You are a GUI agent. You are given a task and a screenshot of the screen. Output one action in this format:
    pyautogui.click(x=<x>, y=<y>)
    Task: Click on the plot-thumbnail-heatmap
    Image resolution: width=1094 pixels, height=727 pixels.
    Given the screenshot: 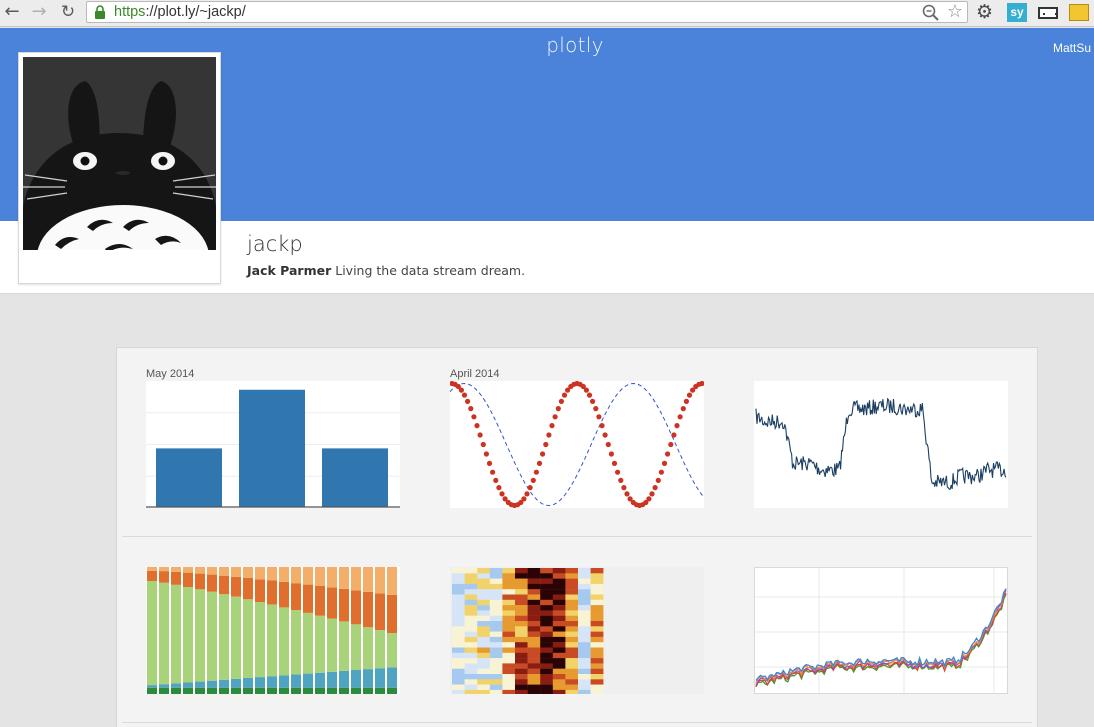 What is the action you would take?
    pyautogui.click(x=577, y=630)
    